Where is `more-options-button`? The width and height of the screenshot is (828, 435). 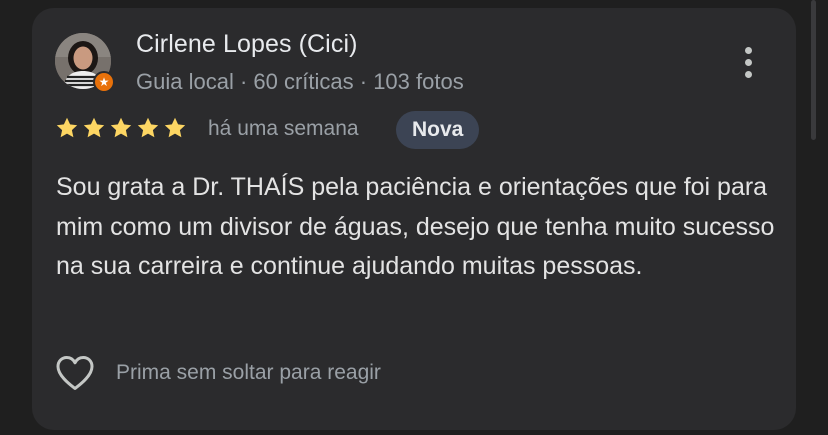 more-options-button is located at coordinates (748, 62).